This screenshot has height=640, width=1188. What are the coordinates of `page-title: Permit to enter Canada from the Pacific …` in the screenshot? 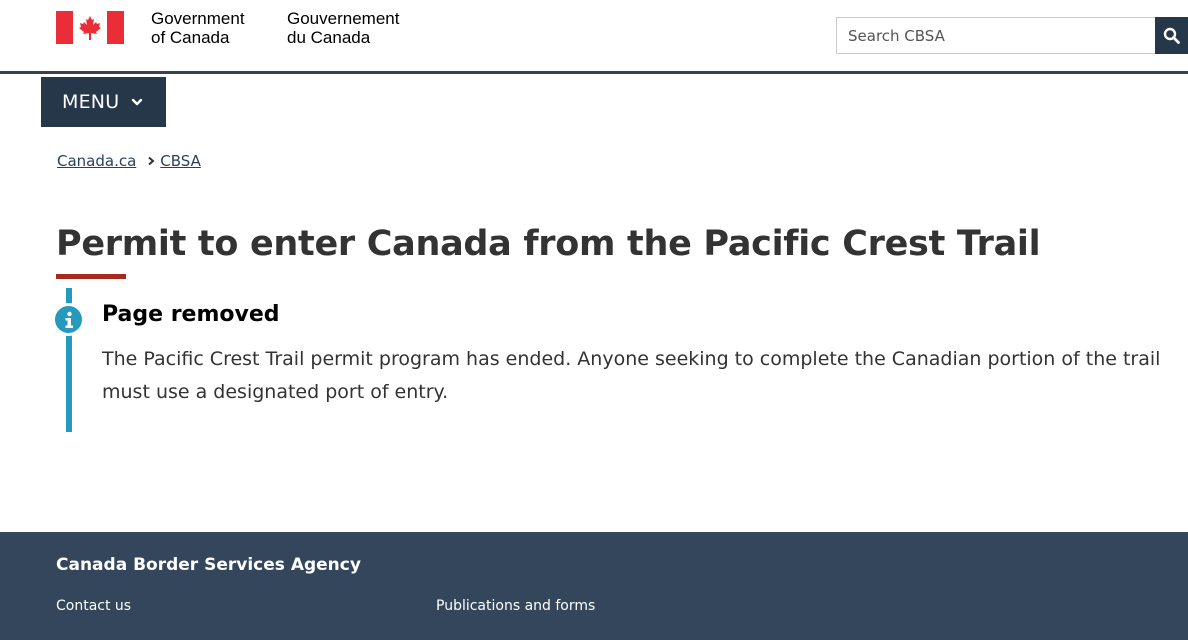 It's located at (548, 244).